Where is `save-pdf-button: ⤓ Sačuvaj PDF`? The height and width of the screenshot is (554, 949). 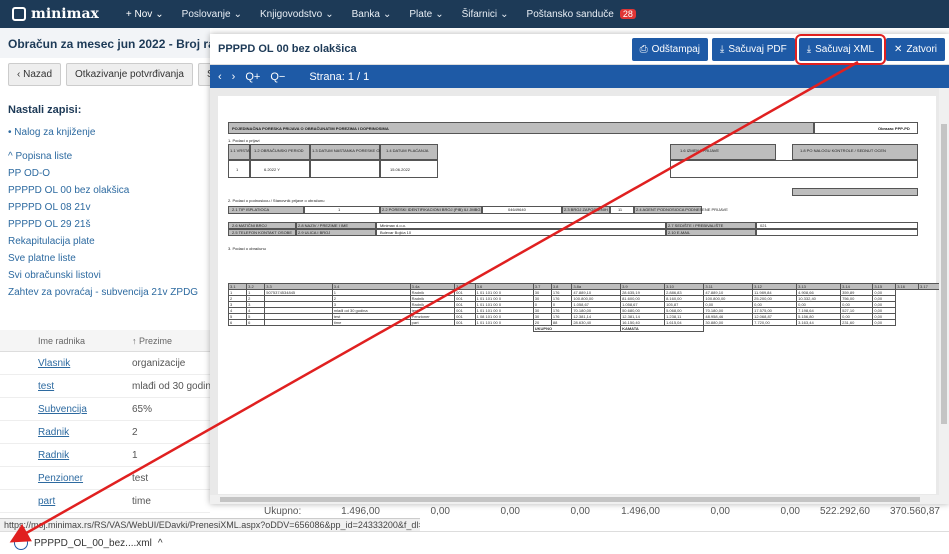 save-pdf-button: ⤓ Sačuvaj PDF is located at coordinates (753, 49).